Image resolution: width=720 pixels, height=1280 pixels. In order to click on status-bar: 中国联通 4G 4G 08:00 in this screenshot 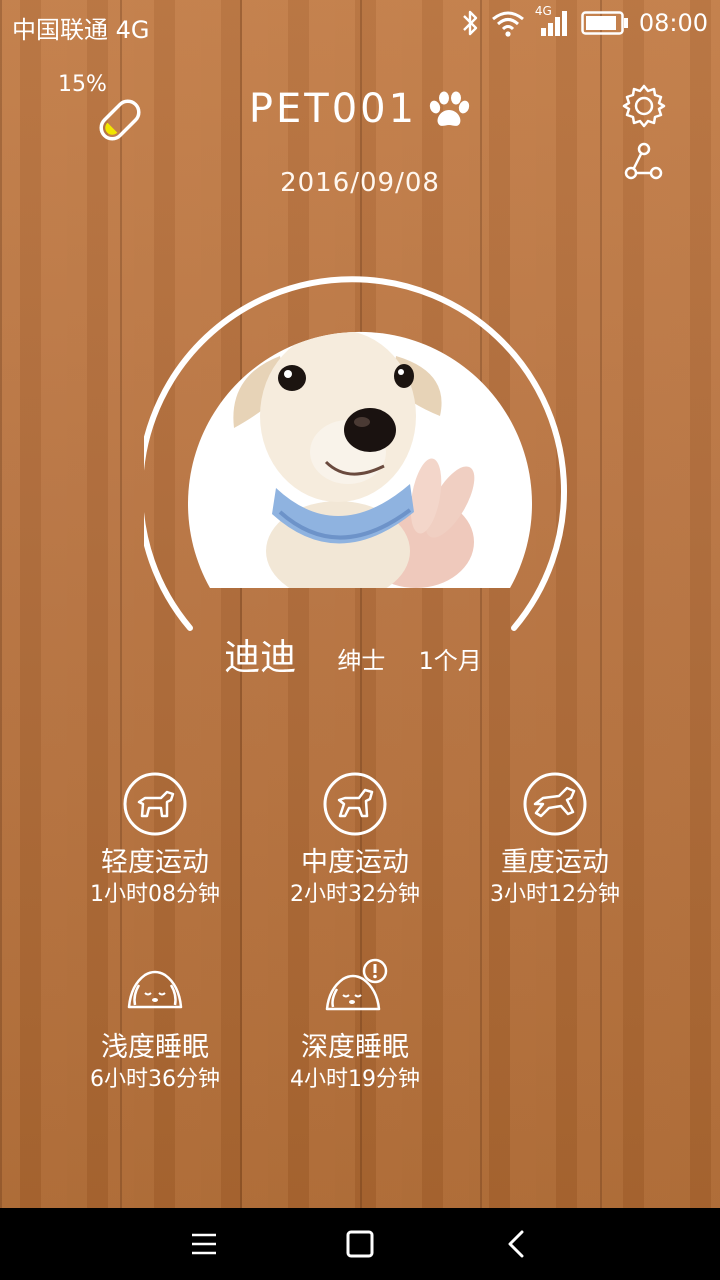, I will do `click(360, 26)`.